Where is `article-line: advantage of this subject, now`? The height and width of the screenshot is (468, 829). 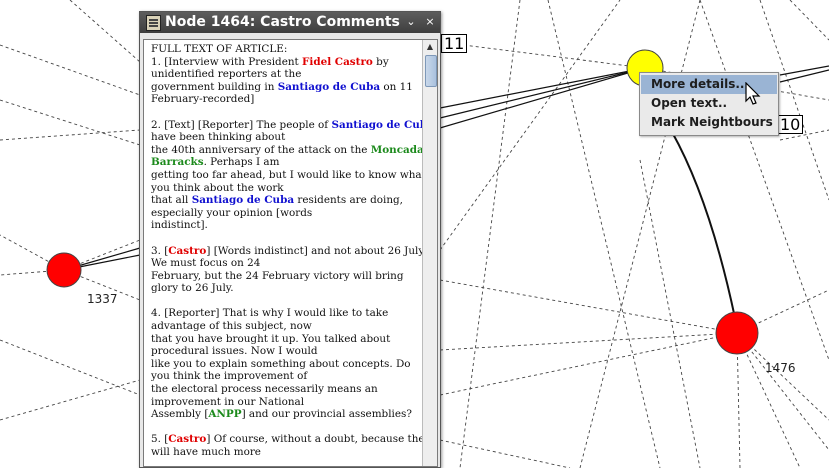 article-line: advantage of this subject, now is located at coordinates (285, 326).